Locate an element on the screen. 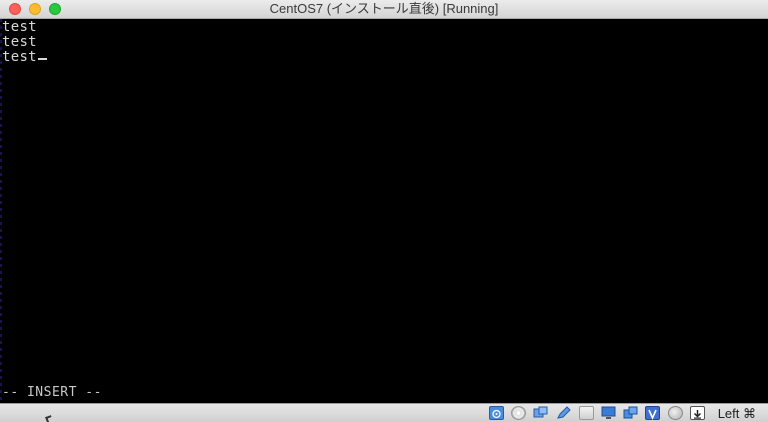 This screenshot has height=422, width=768. console-left-gutter is located at coordinates (1, 211).